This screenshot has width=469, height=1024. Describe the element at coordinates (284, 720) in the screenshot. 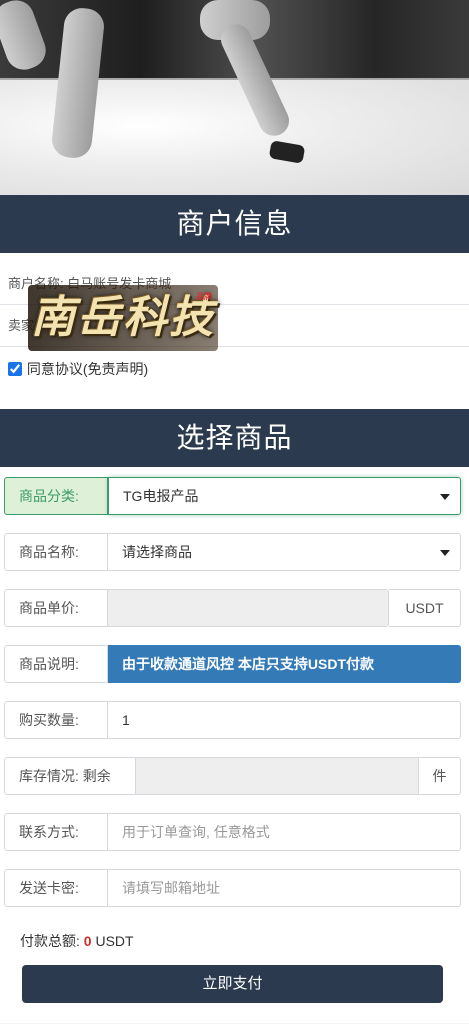

I see `quantity-input: 1` at that location.